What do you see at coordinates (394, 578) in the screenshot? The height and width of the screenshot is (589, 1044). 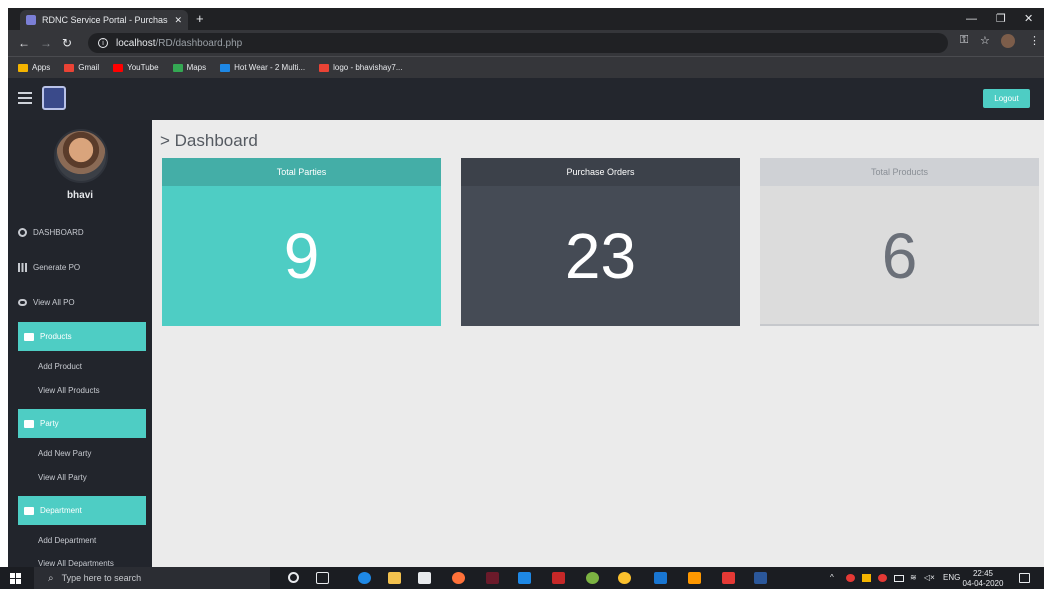 I see `file-explorer-icon` at bounding box center [394, 578].